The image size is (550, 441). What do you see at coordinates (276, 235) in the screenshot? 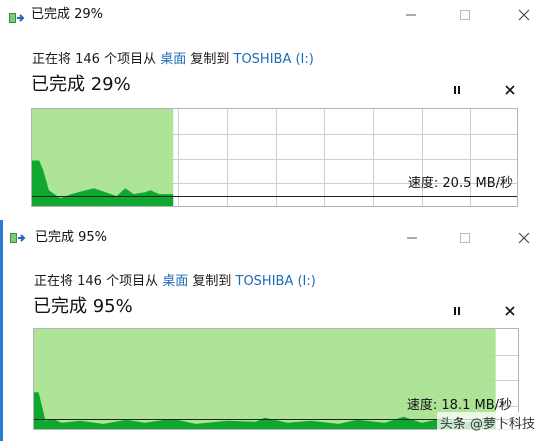
I see `title-bar: 已完成 95%` at bounding box center [276, 235].